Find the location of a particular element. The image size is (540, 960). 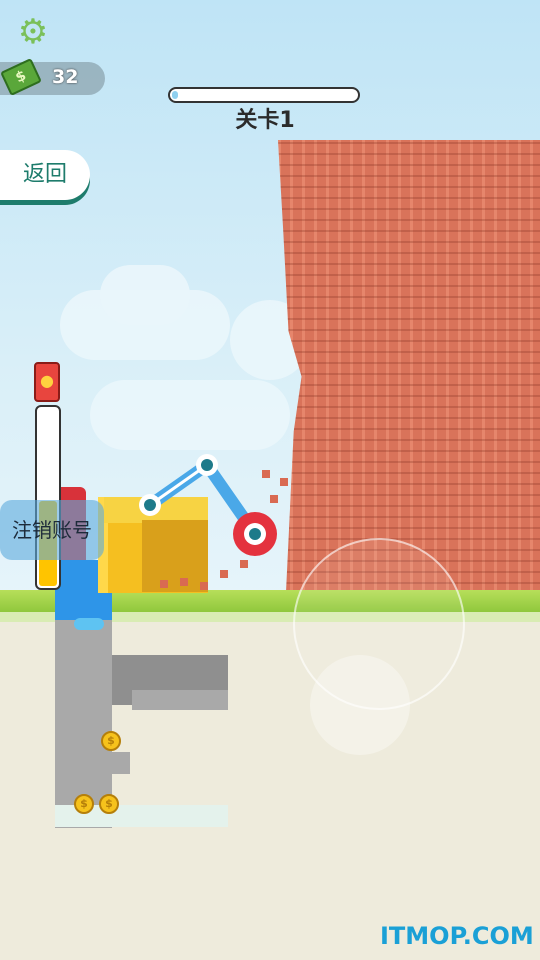

fuel-can-icon: ● is located at coordinates (47, 382).